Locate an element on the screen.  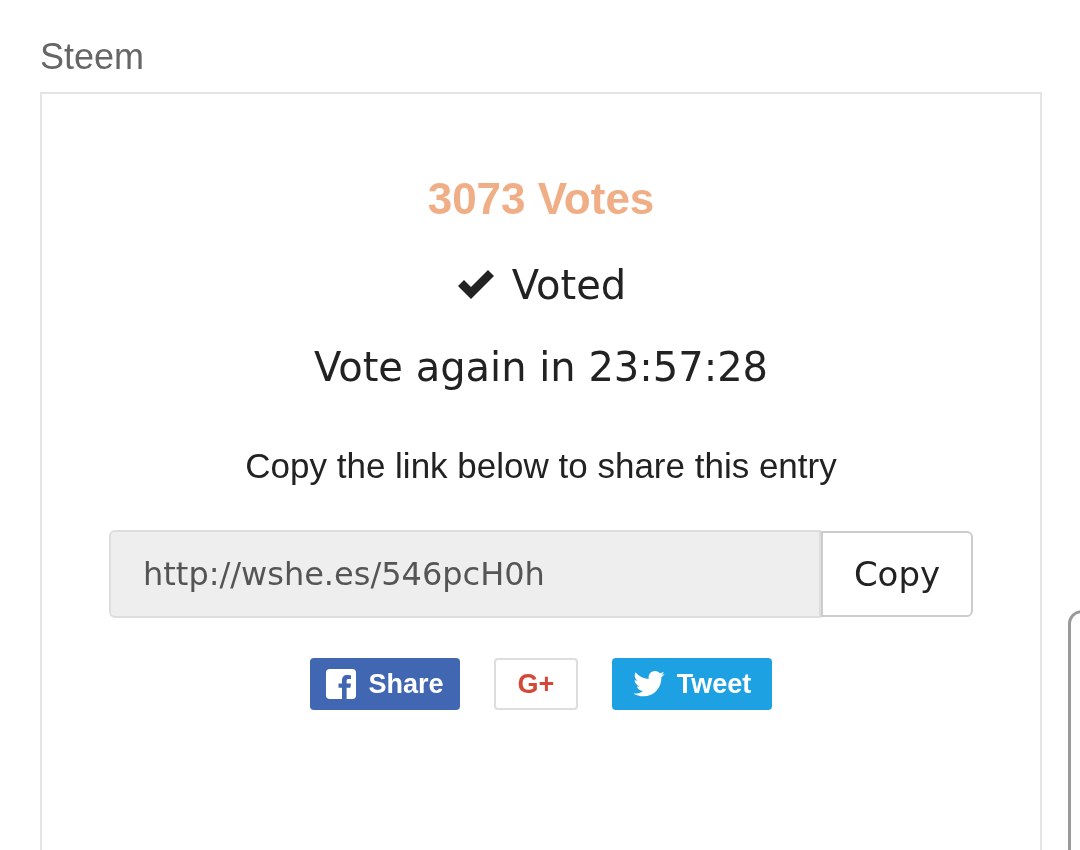
countdown-text: Vote again in 23:57:28 is located at coordinates (541, 367).